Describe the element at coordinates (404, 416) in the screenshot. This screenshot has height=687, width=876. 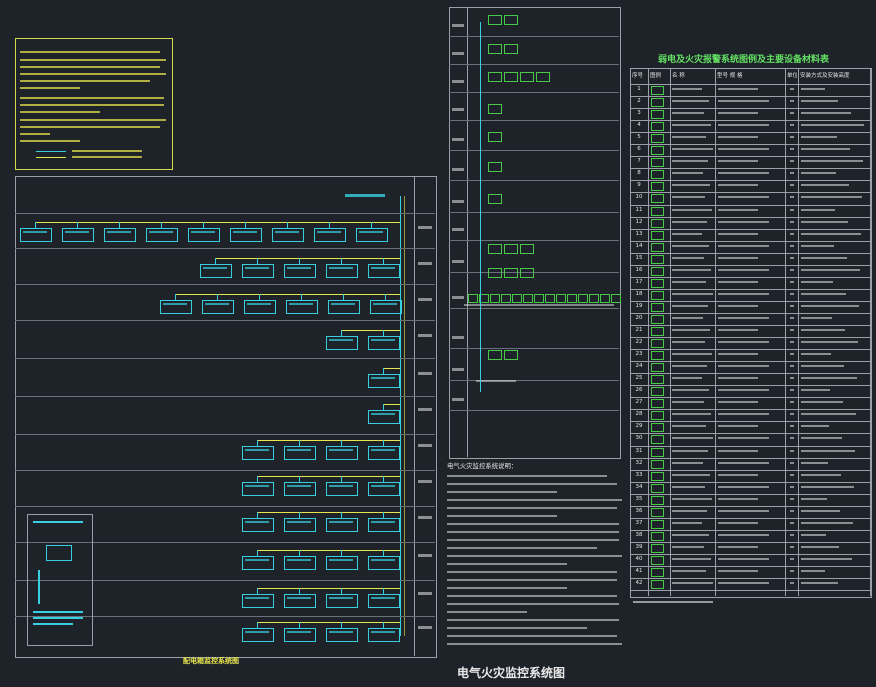
I see `main-bus-line-yellow` at that location.